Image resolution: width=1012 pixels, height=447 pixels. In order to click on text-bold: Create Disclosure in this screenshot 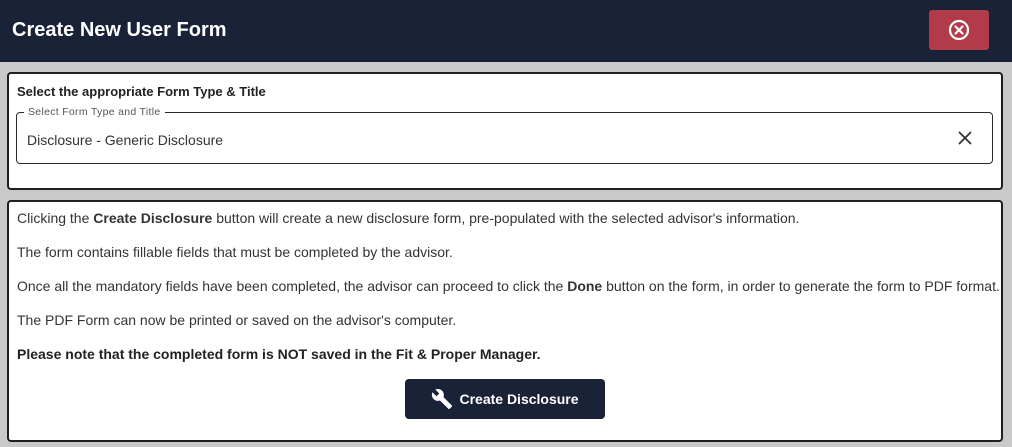, I will do `click(153, 218)`.